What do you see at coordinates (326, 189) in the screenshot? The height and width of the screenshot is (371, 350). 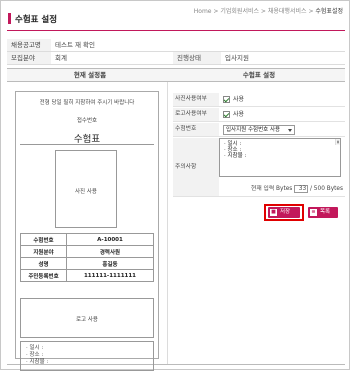 I see `byte-max: / 500 Bytes` at bounding box center [326, 189].